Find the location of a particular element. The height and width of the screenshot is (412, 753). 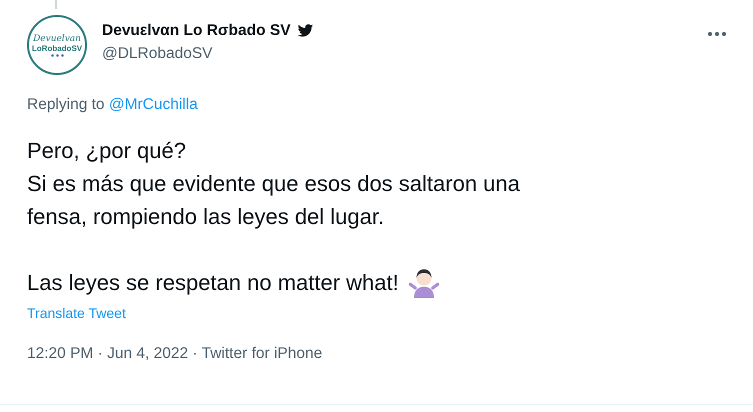

replying-to-text: Replying to @MrCuchilla is located at coordinates (113, 105).